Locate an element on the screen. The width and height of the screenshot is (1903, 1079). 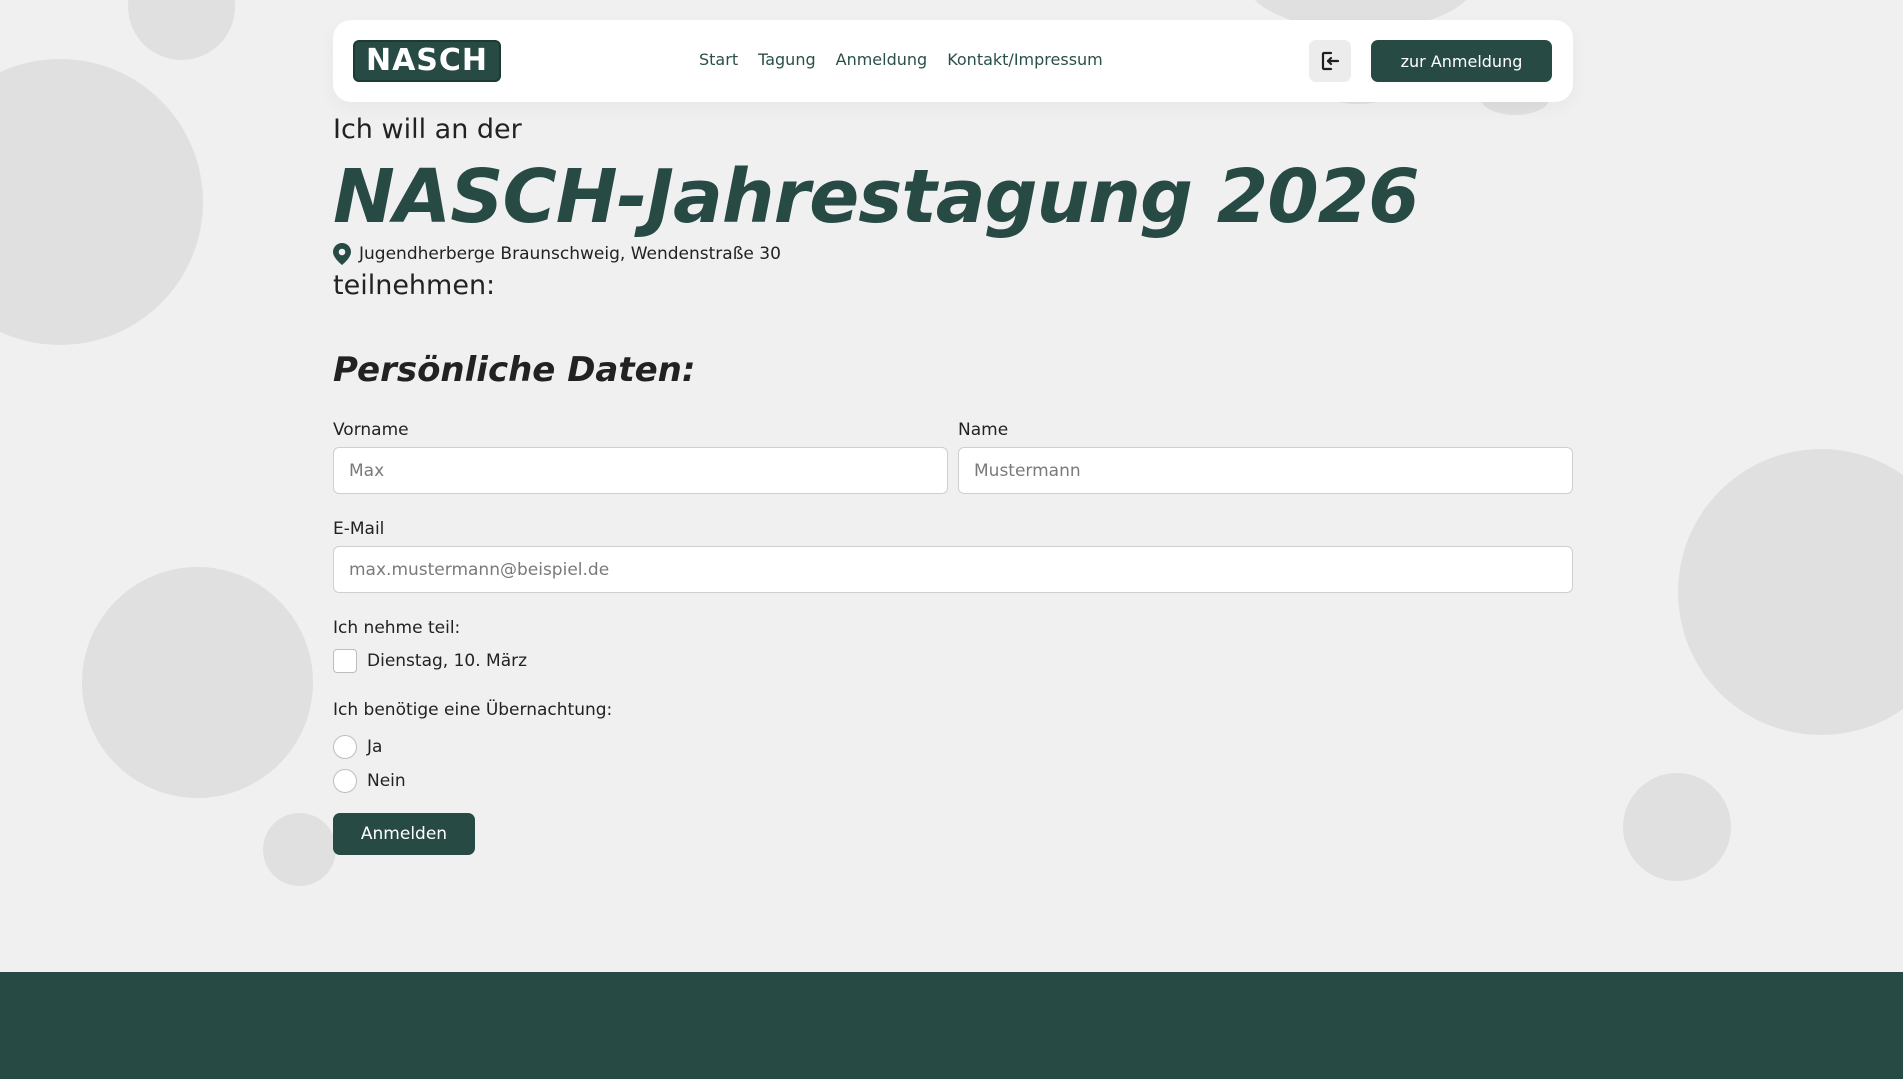
overnight-option-nein: Nein is located at coordinates (953, 781).